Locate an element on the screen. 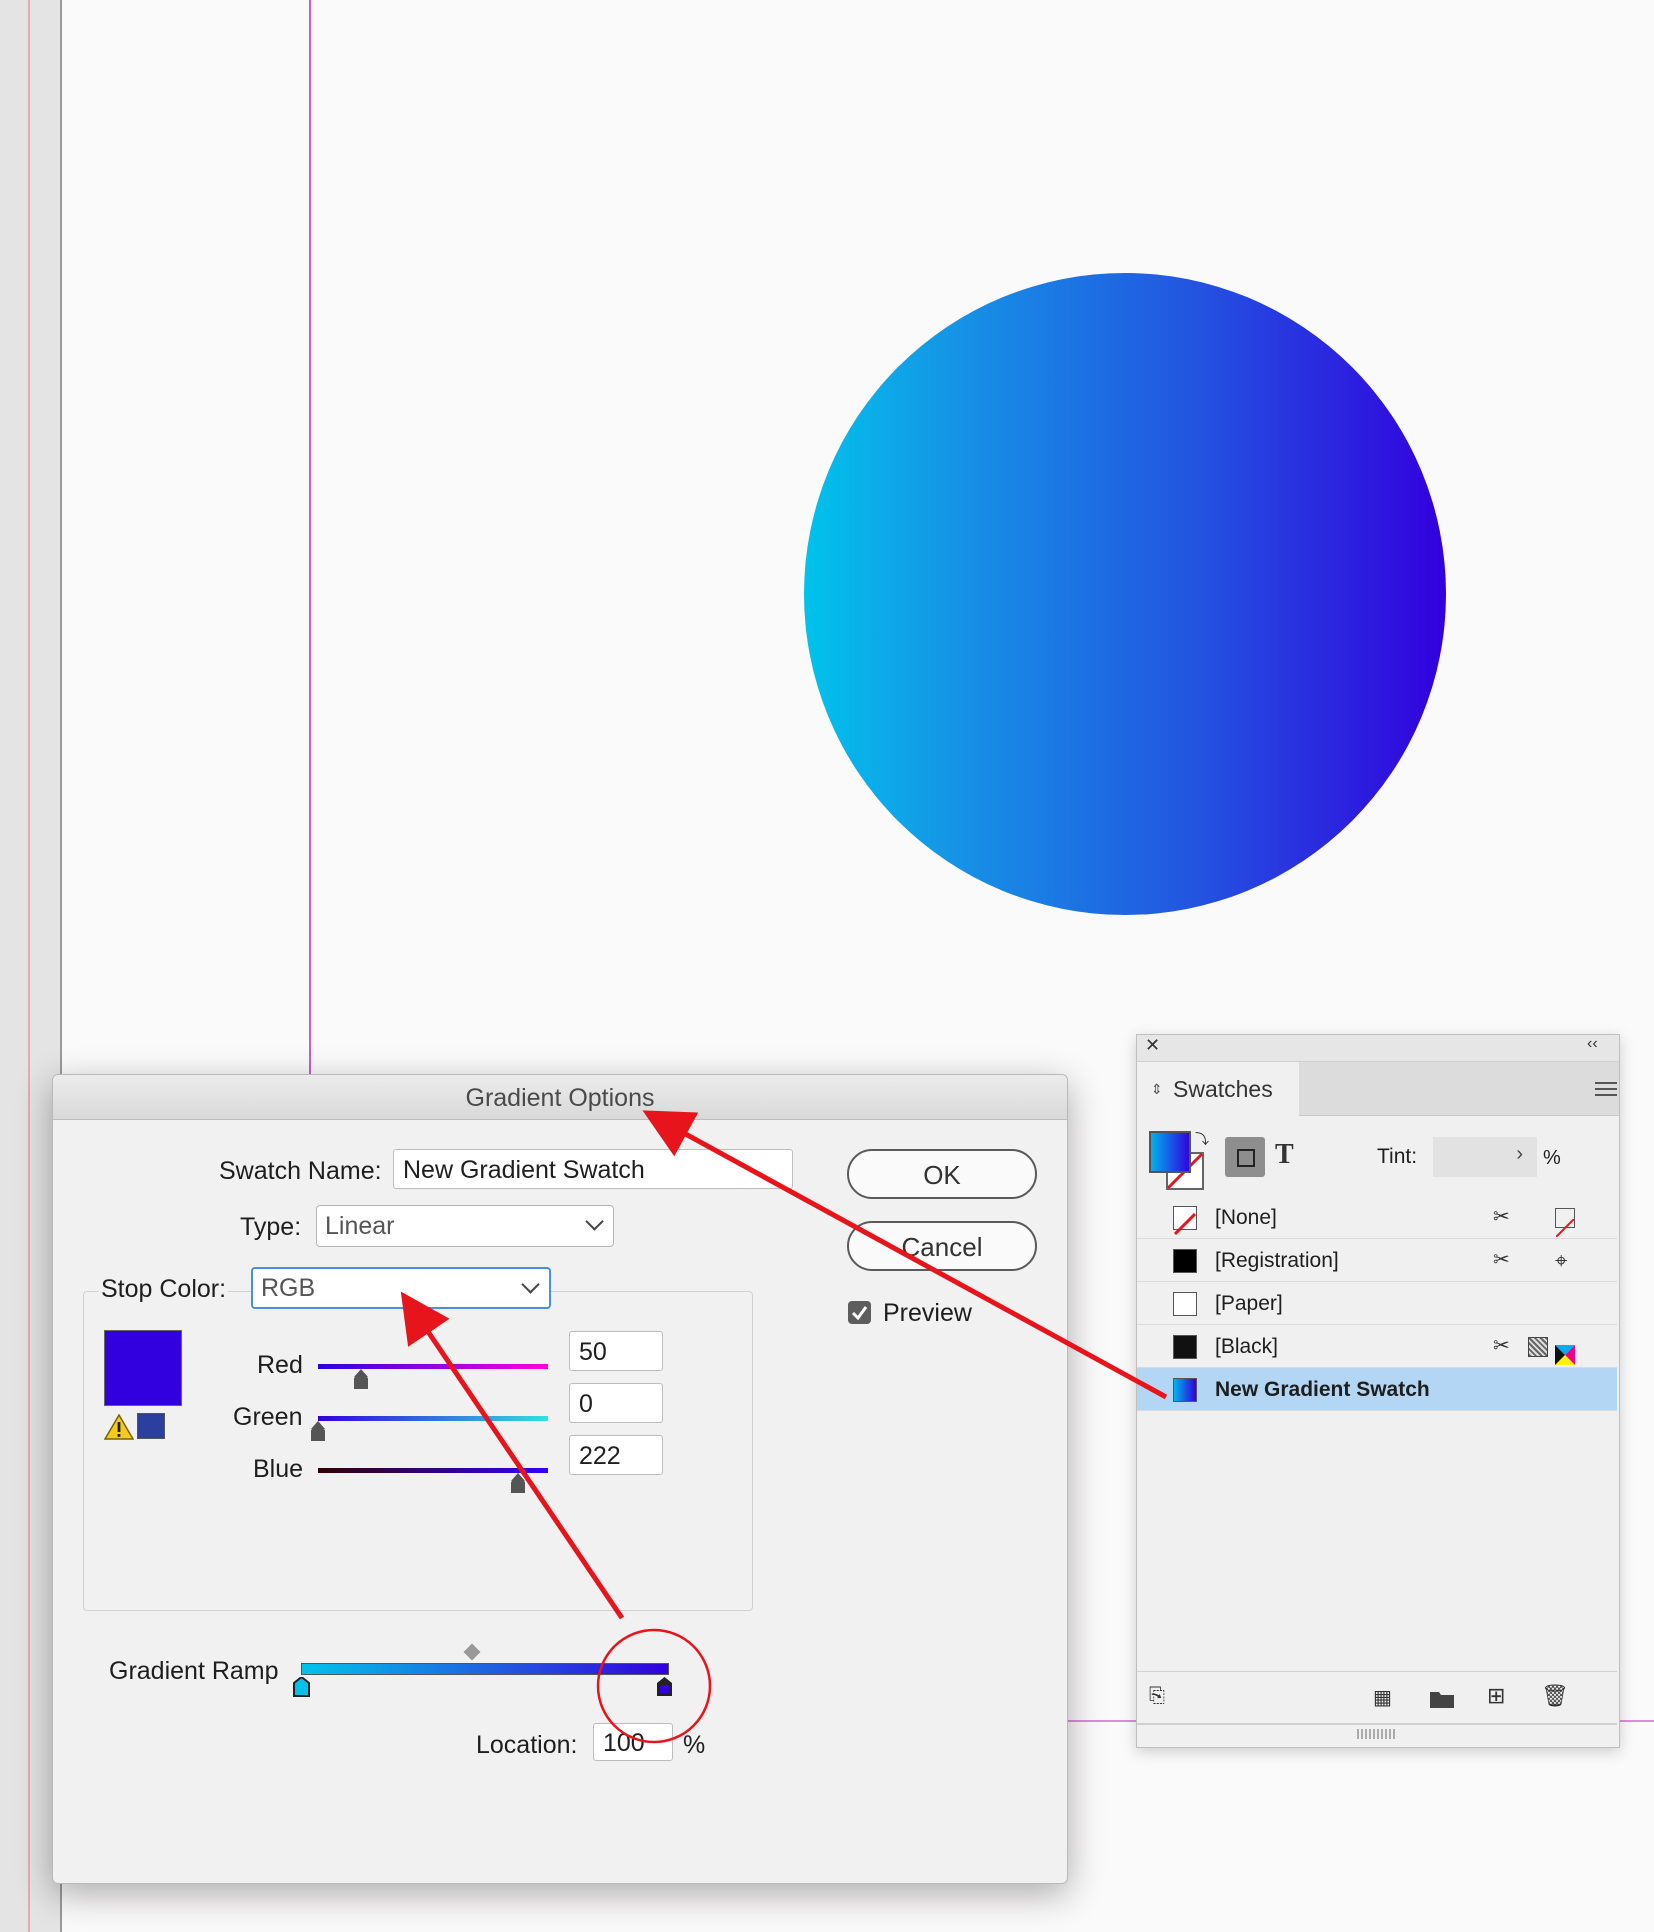 The image size is (1654, 1932). annotation-arrow-to-title is located at coordinates (905, 1255).